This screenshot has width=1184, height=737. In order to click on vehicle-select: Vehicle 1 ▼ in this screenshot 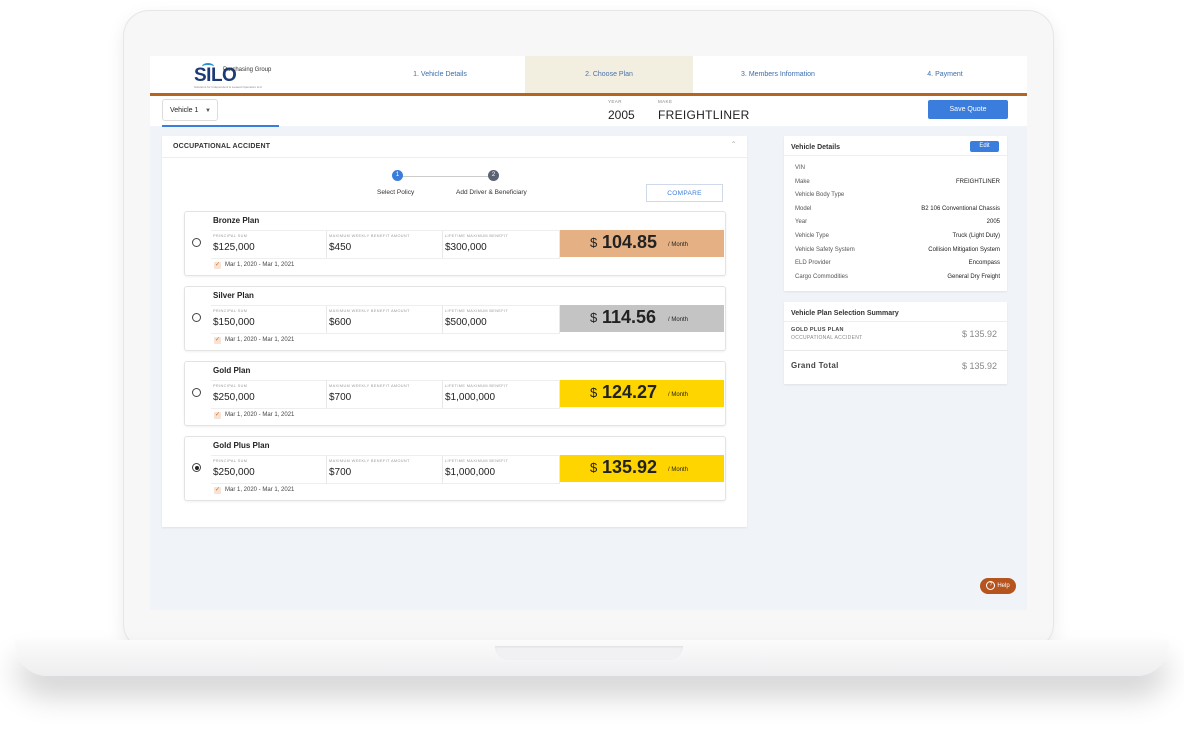, I will do `click(190, 110)`.